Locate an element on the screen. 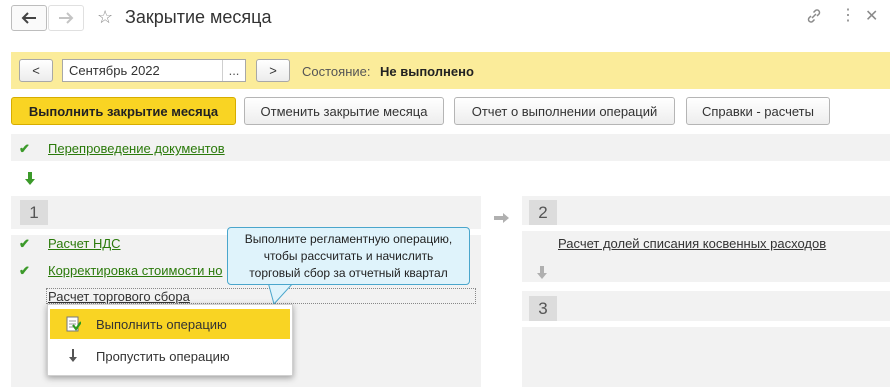  block-2-number: 2 is located at coordinates (543, 212).